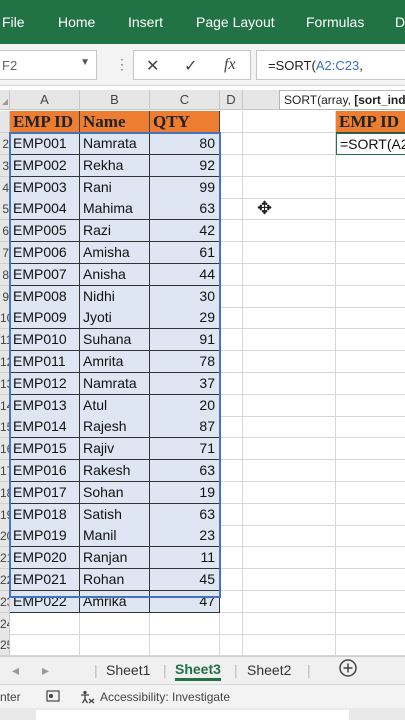 The height and width of the screenshot is (720, 405). I want to click on table-cell-qty: 91, so click(185, 340).